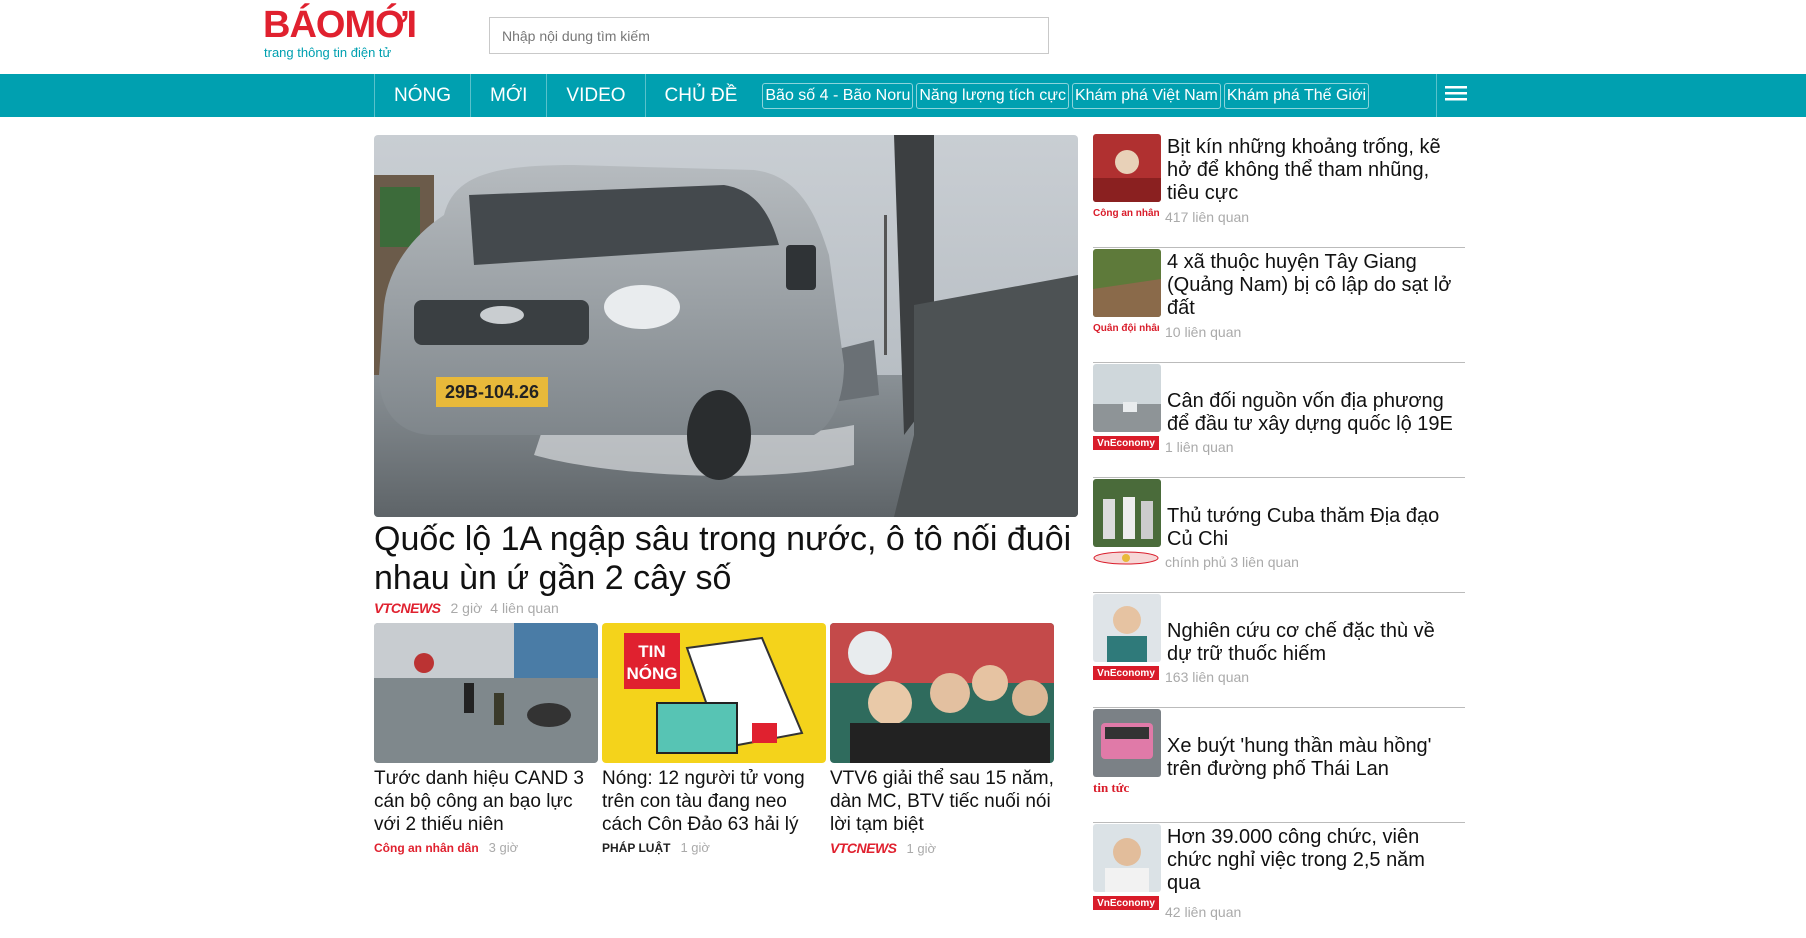  Describe the element at coordinates (1203, 332) in the screenshot. I see `related-link: 10 liên quan` at that location.